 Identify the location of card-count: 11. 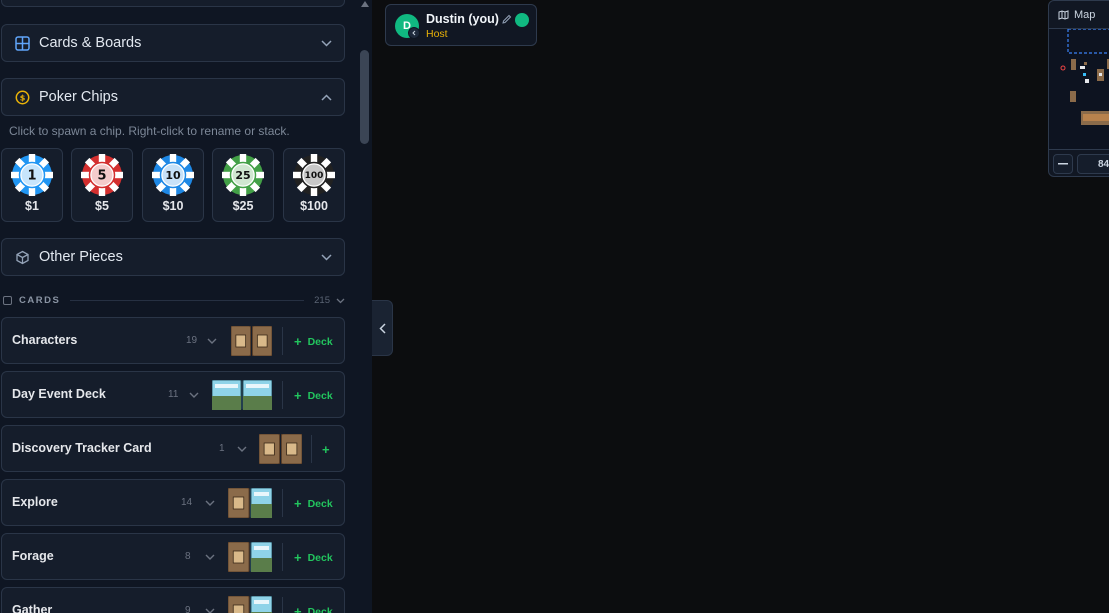
(173, 394).